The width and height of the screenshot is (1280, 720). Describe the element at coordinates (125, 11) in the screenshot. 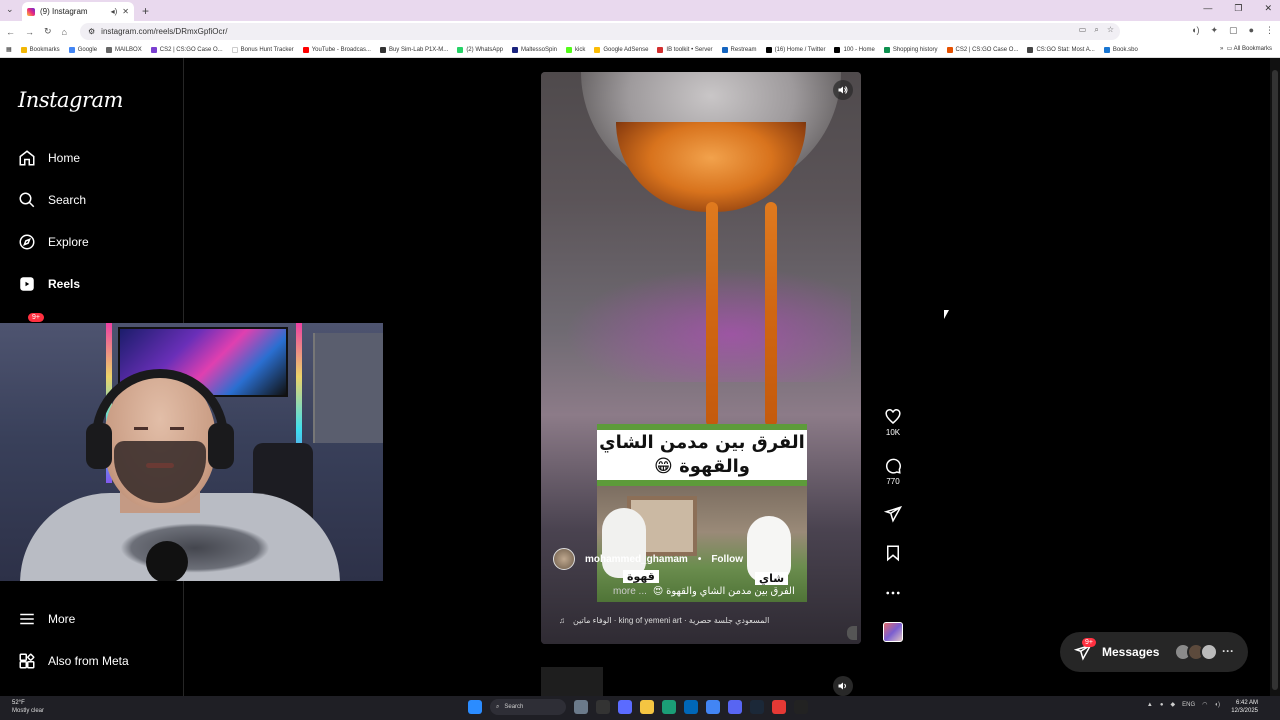

I see `tab-close-icon: ✕` at that location.